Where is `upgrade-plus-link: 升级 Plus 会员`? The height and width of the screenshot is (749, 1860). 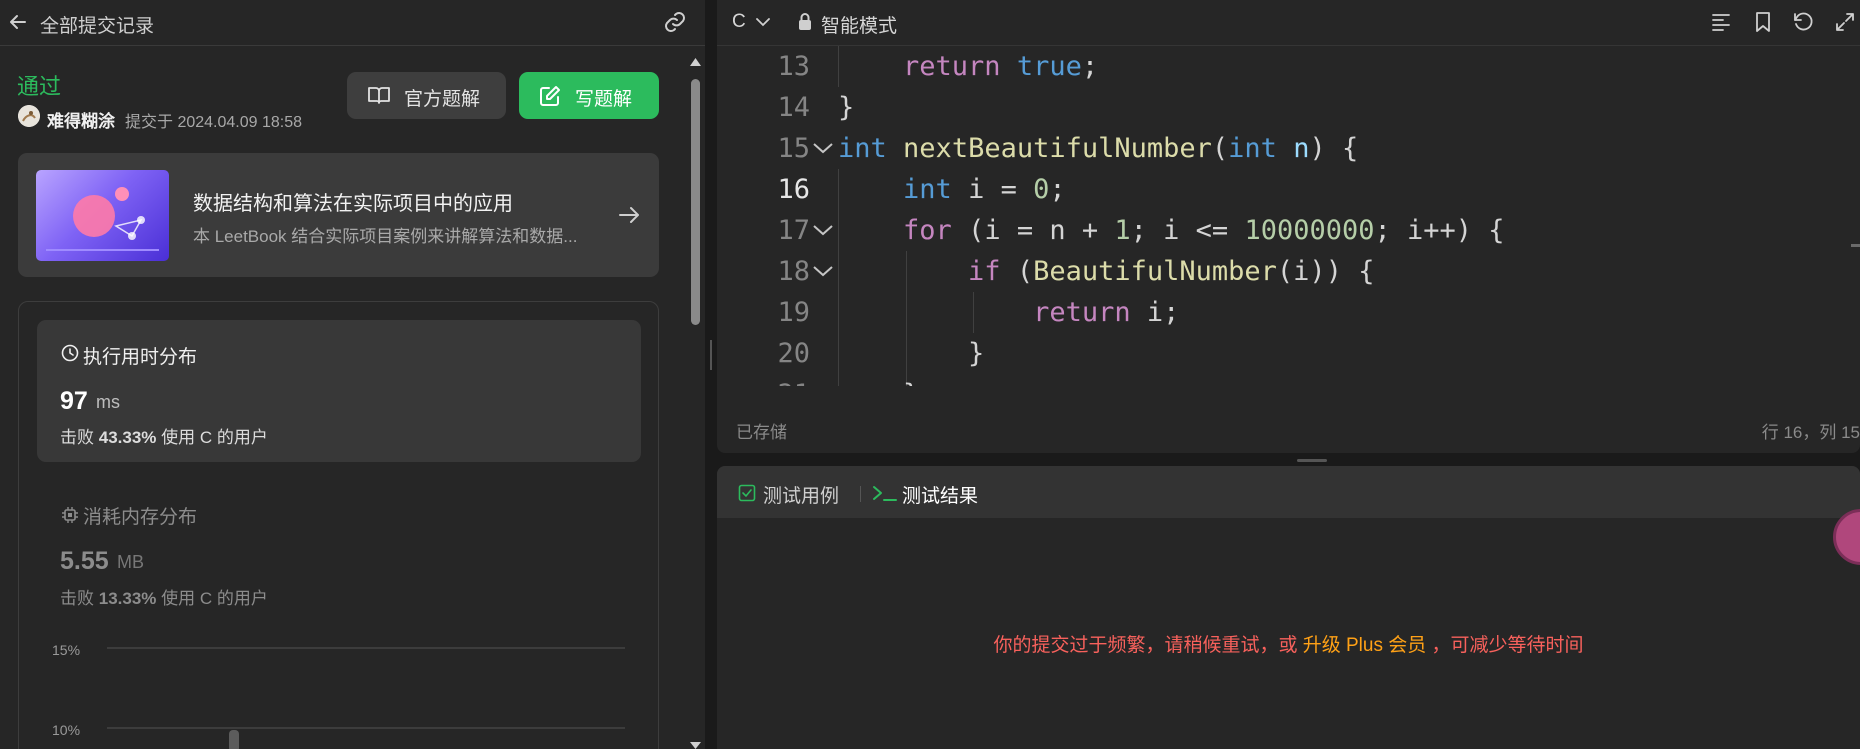
upgrade-plus-link: 升级 Plus 会员 is located at coordinates (1365, 645).